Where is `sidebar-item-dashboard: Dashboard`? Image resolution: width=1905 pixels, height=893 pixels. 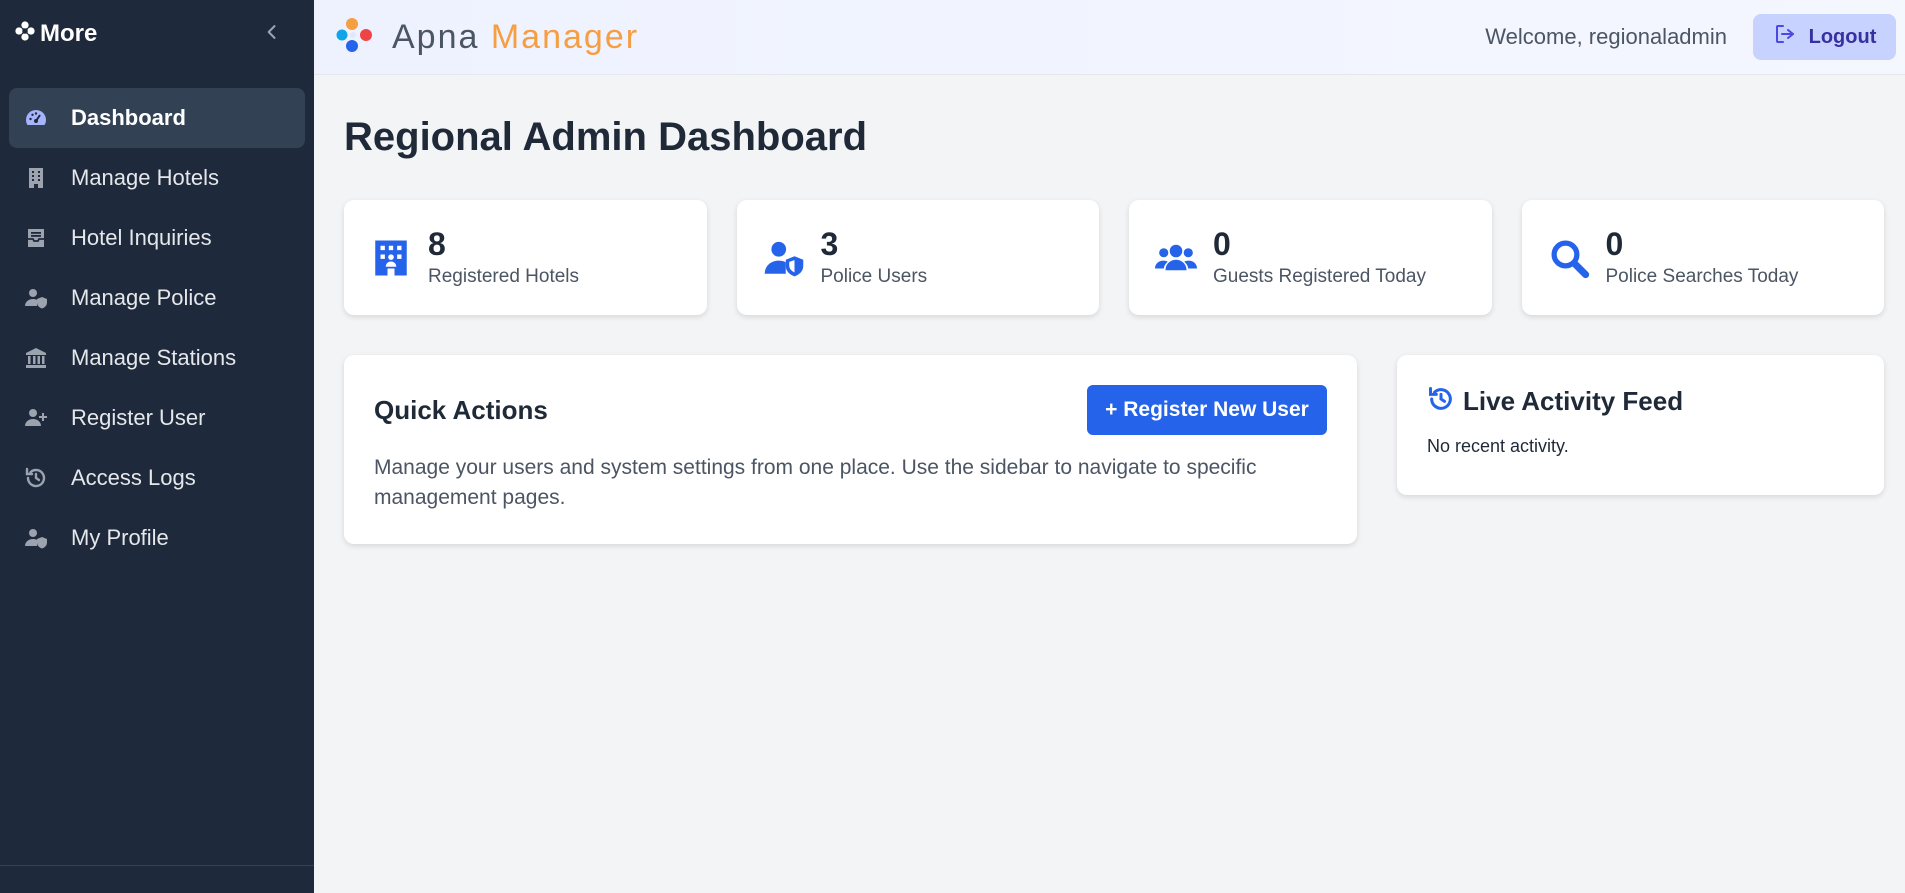 sidebar-item-dashboard: Dashboard is located at coordinates (157, 118).